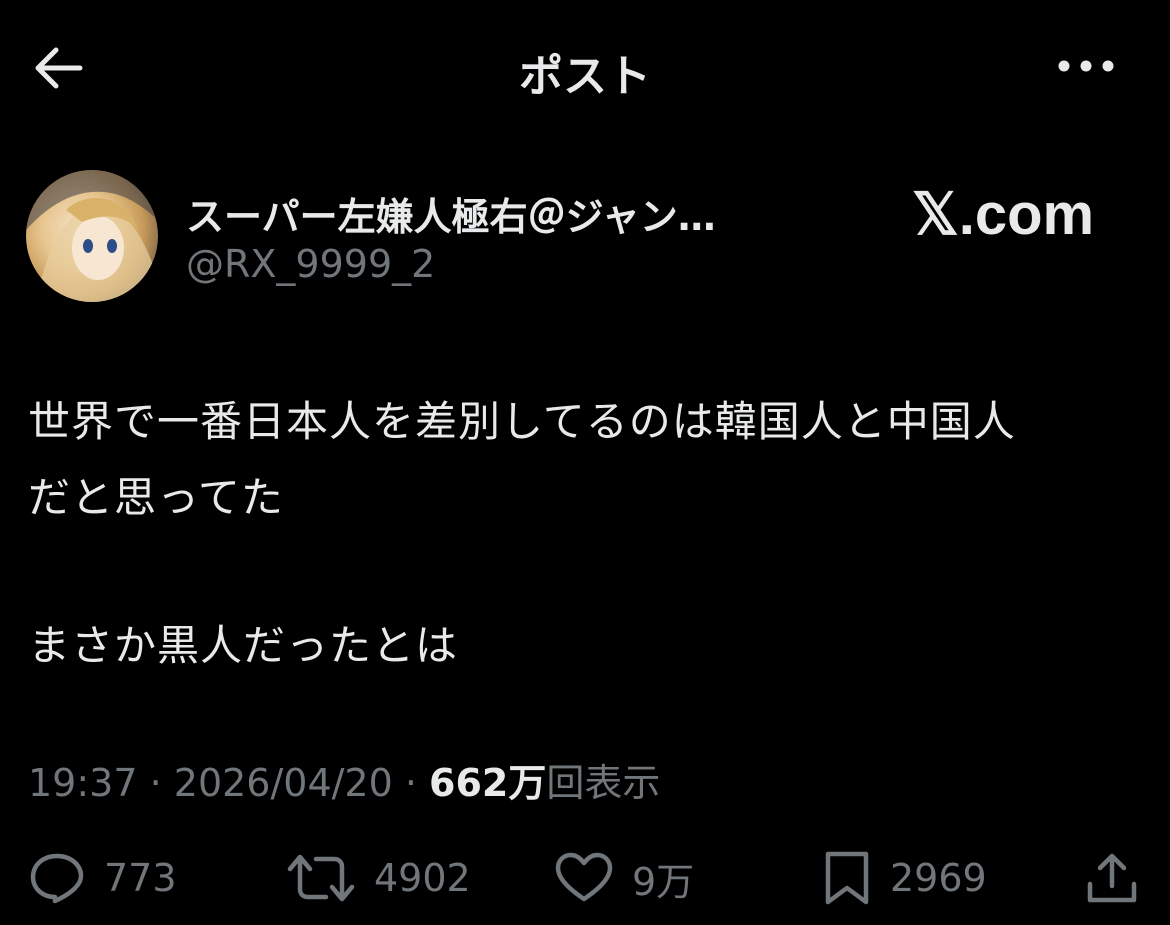  I want to click on tweet-date: 2026/04/20, so click(283, 783).